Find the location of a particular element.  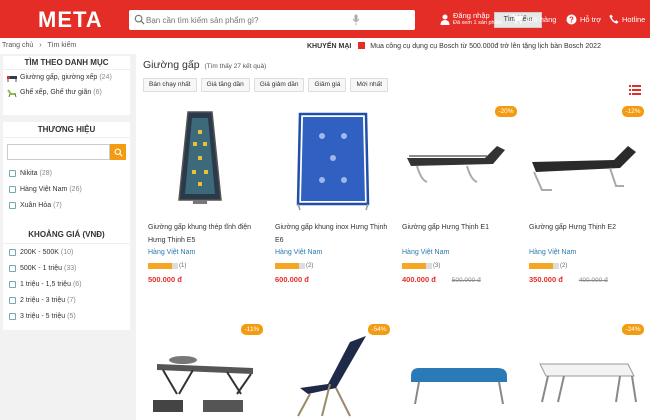

product-rating: (2) is located at coordinates (294, 266).